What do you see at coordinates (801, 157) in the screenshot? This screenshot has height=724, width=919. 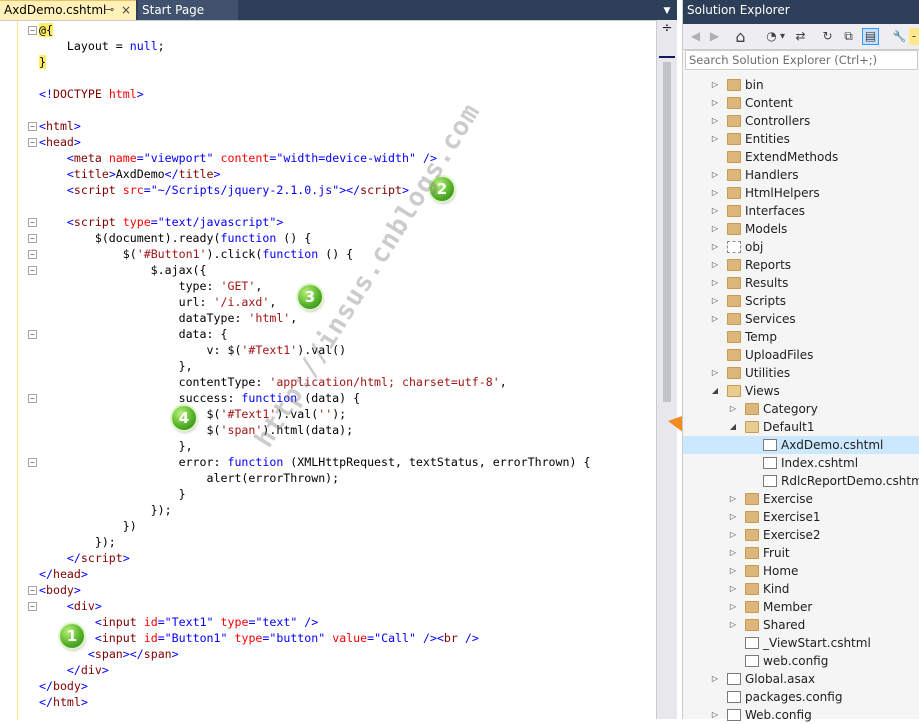 I see `tree-item: ExtendMethods` at bounding box center [801, 157].